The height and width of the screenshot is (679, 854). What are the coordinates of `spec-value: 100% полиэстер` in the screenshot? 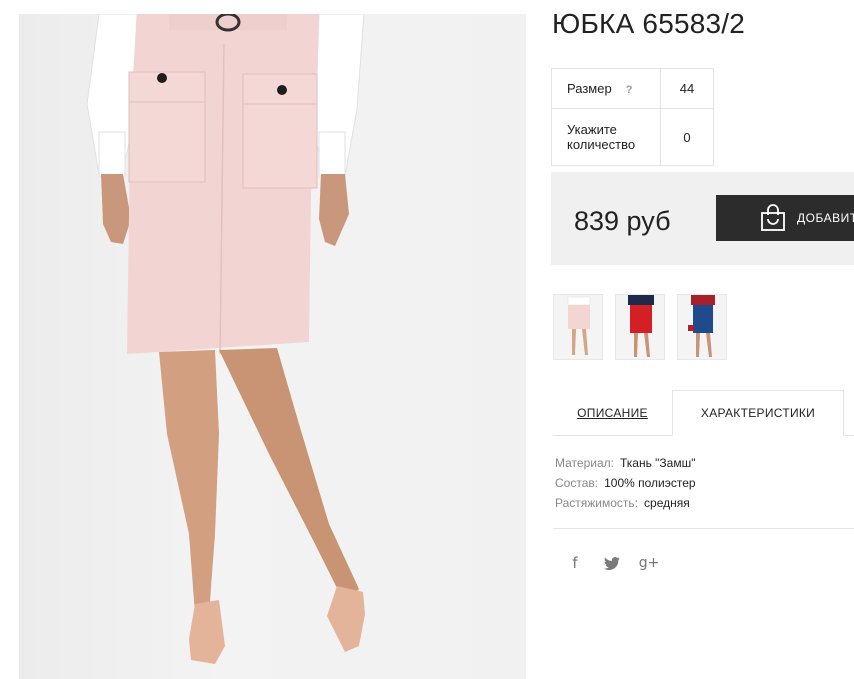 It's located at (650, 483).